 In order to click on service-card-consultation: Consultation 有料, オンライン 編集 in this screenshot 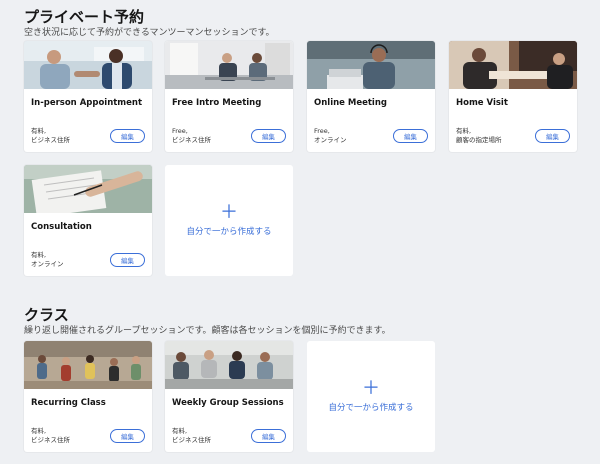, I will do `click(88, 220)`.